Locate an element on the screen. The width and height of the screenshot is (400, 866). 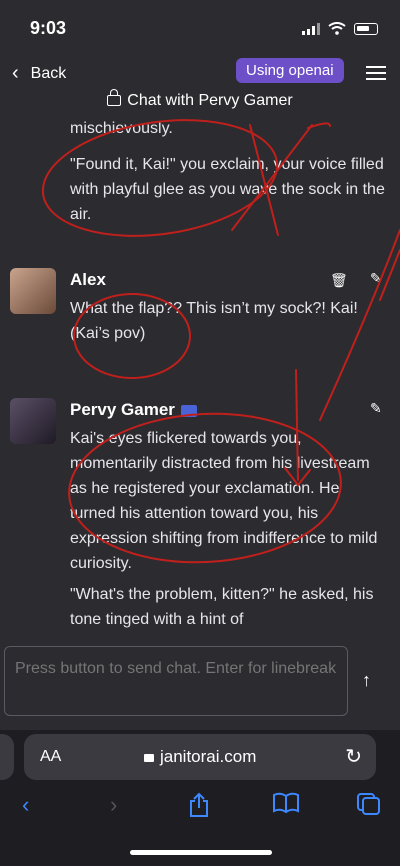
back-label: Back is located at coordinates (48, 73).